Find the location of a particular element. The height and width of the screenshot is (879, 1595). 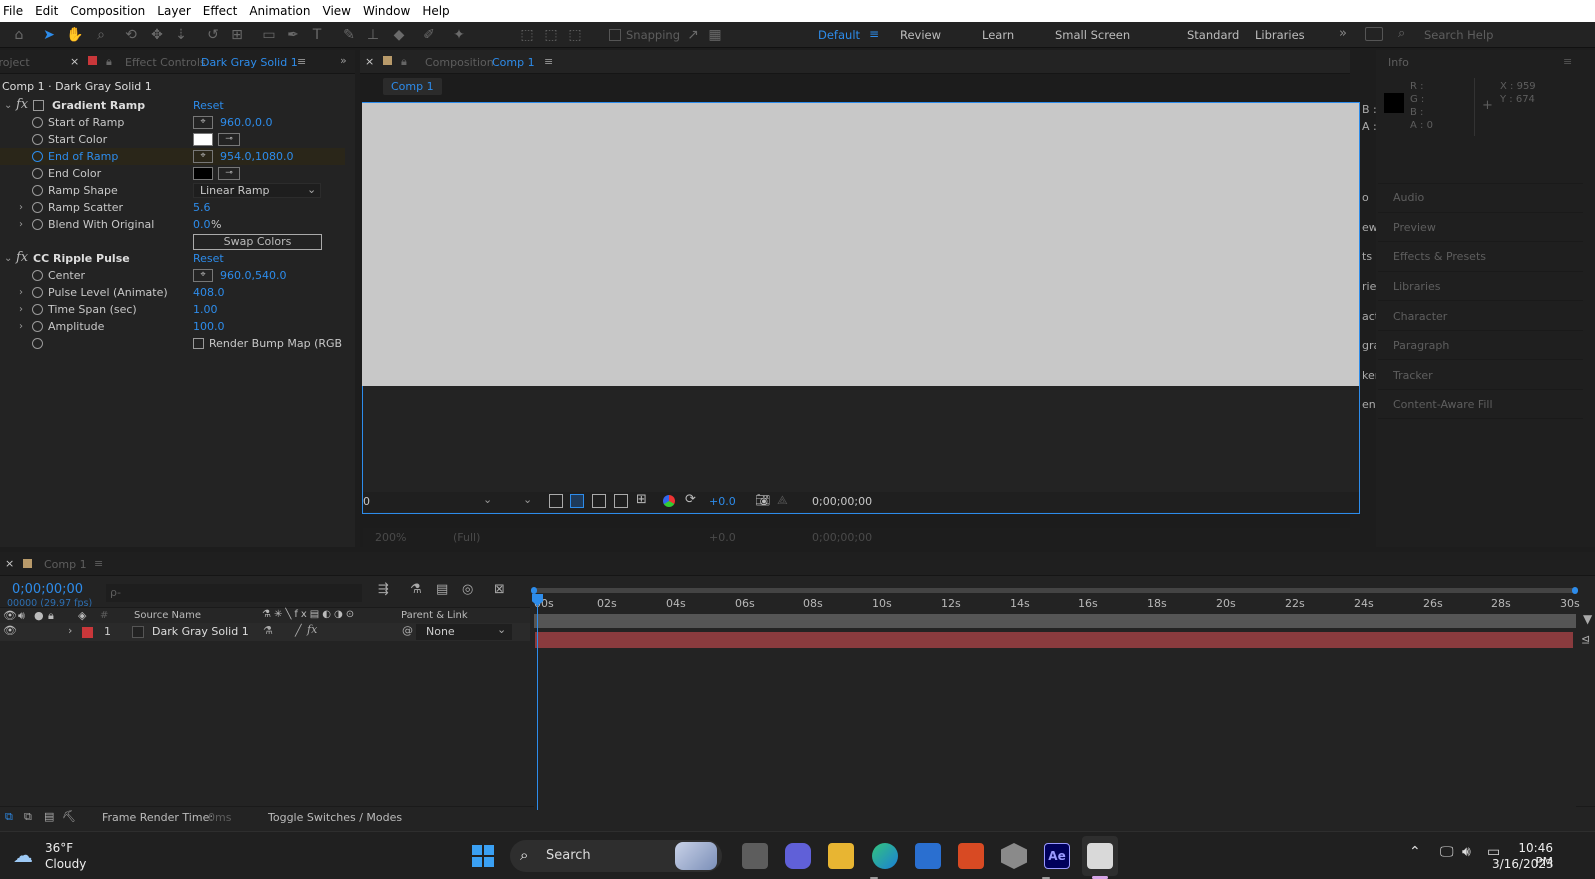

effect-gradient-ramp: ⌄ fx Gradient Ramp Reset is located at coordinates (172, 105).